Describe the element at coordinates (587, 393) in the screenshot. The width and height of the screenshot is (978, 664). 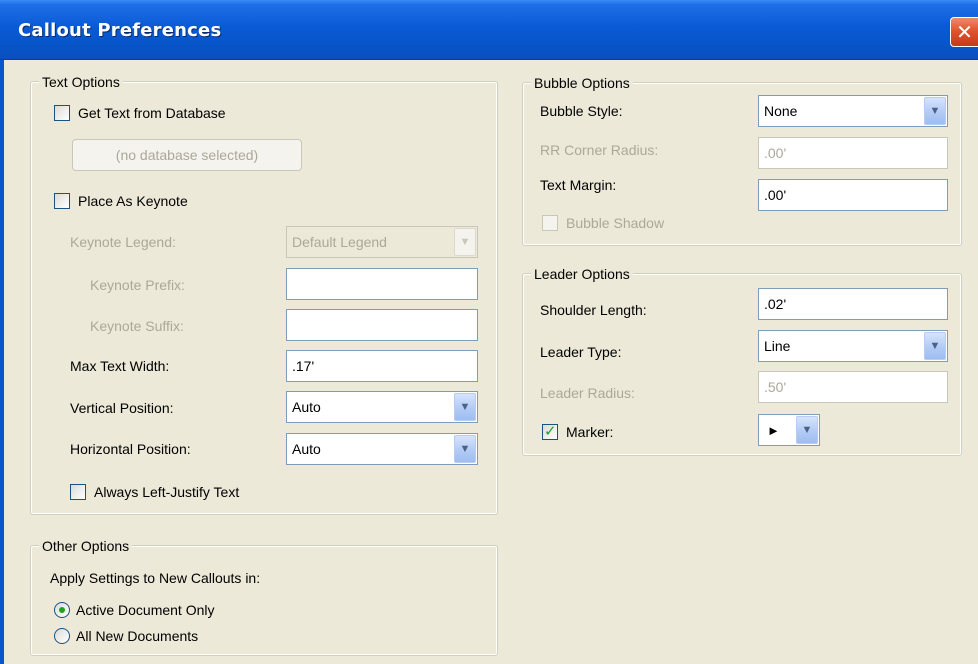
I see `leader-radius-label: Leader Radius:` at that location.